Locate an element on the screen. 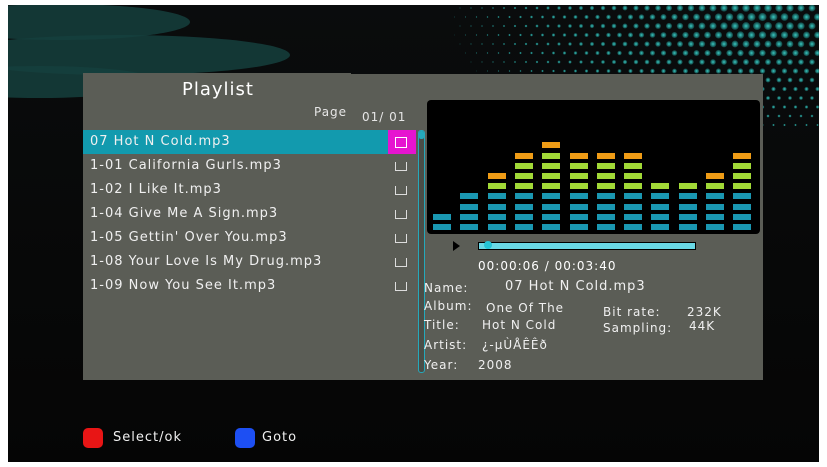  red-button-icon is located at coordinates (93, 438).